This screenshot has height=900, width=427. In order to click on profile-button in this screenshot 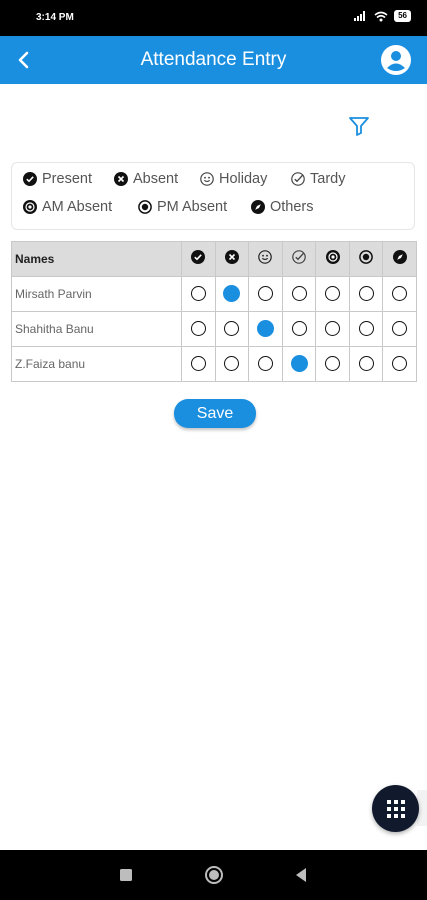, I will do `click(396, 60)`.